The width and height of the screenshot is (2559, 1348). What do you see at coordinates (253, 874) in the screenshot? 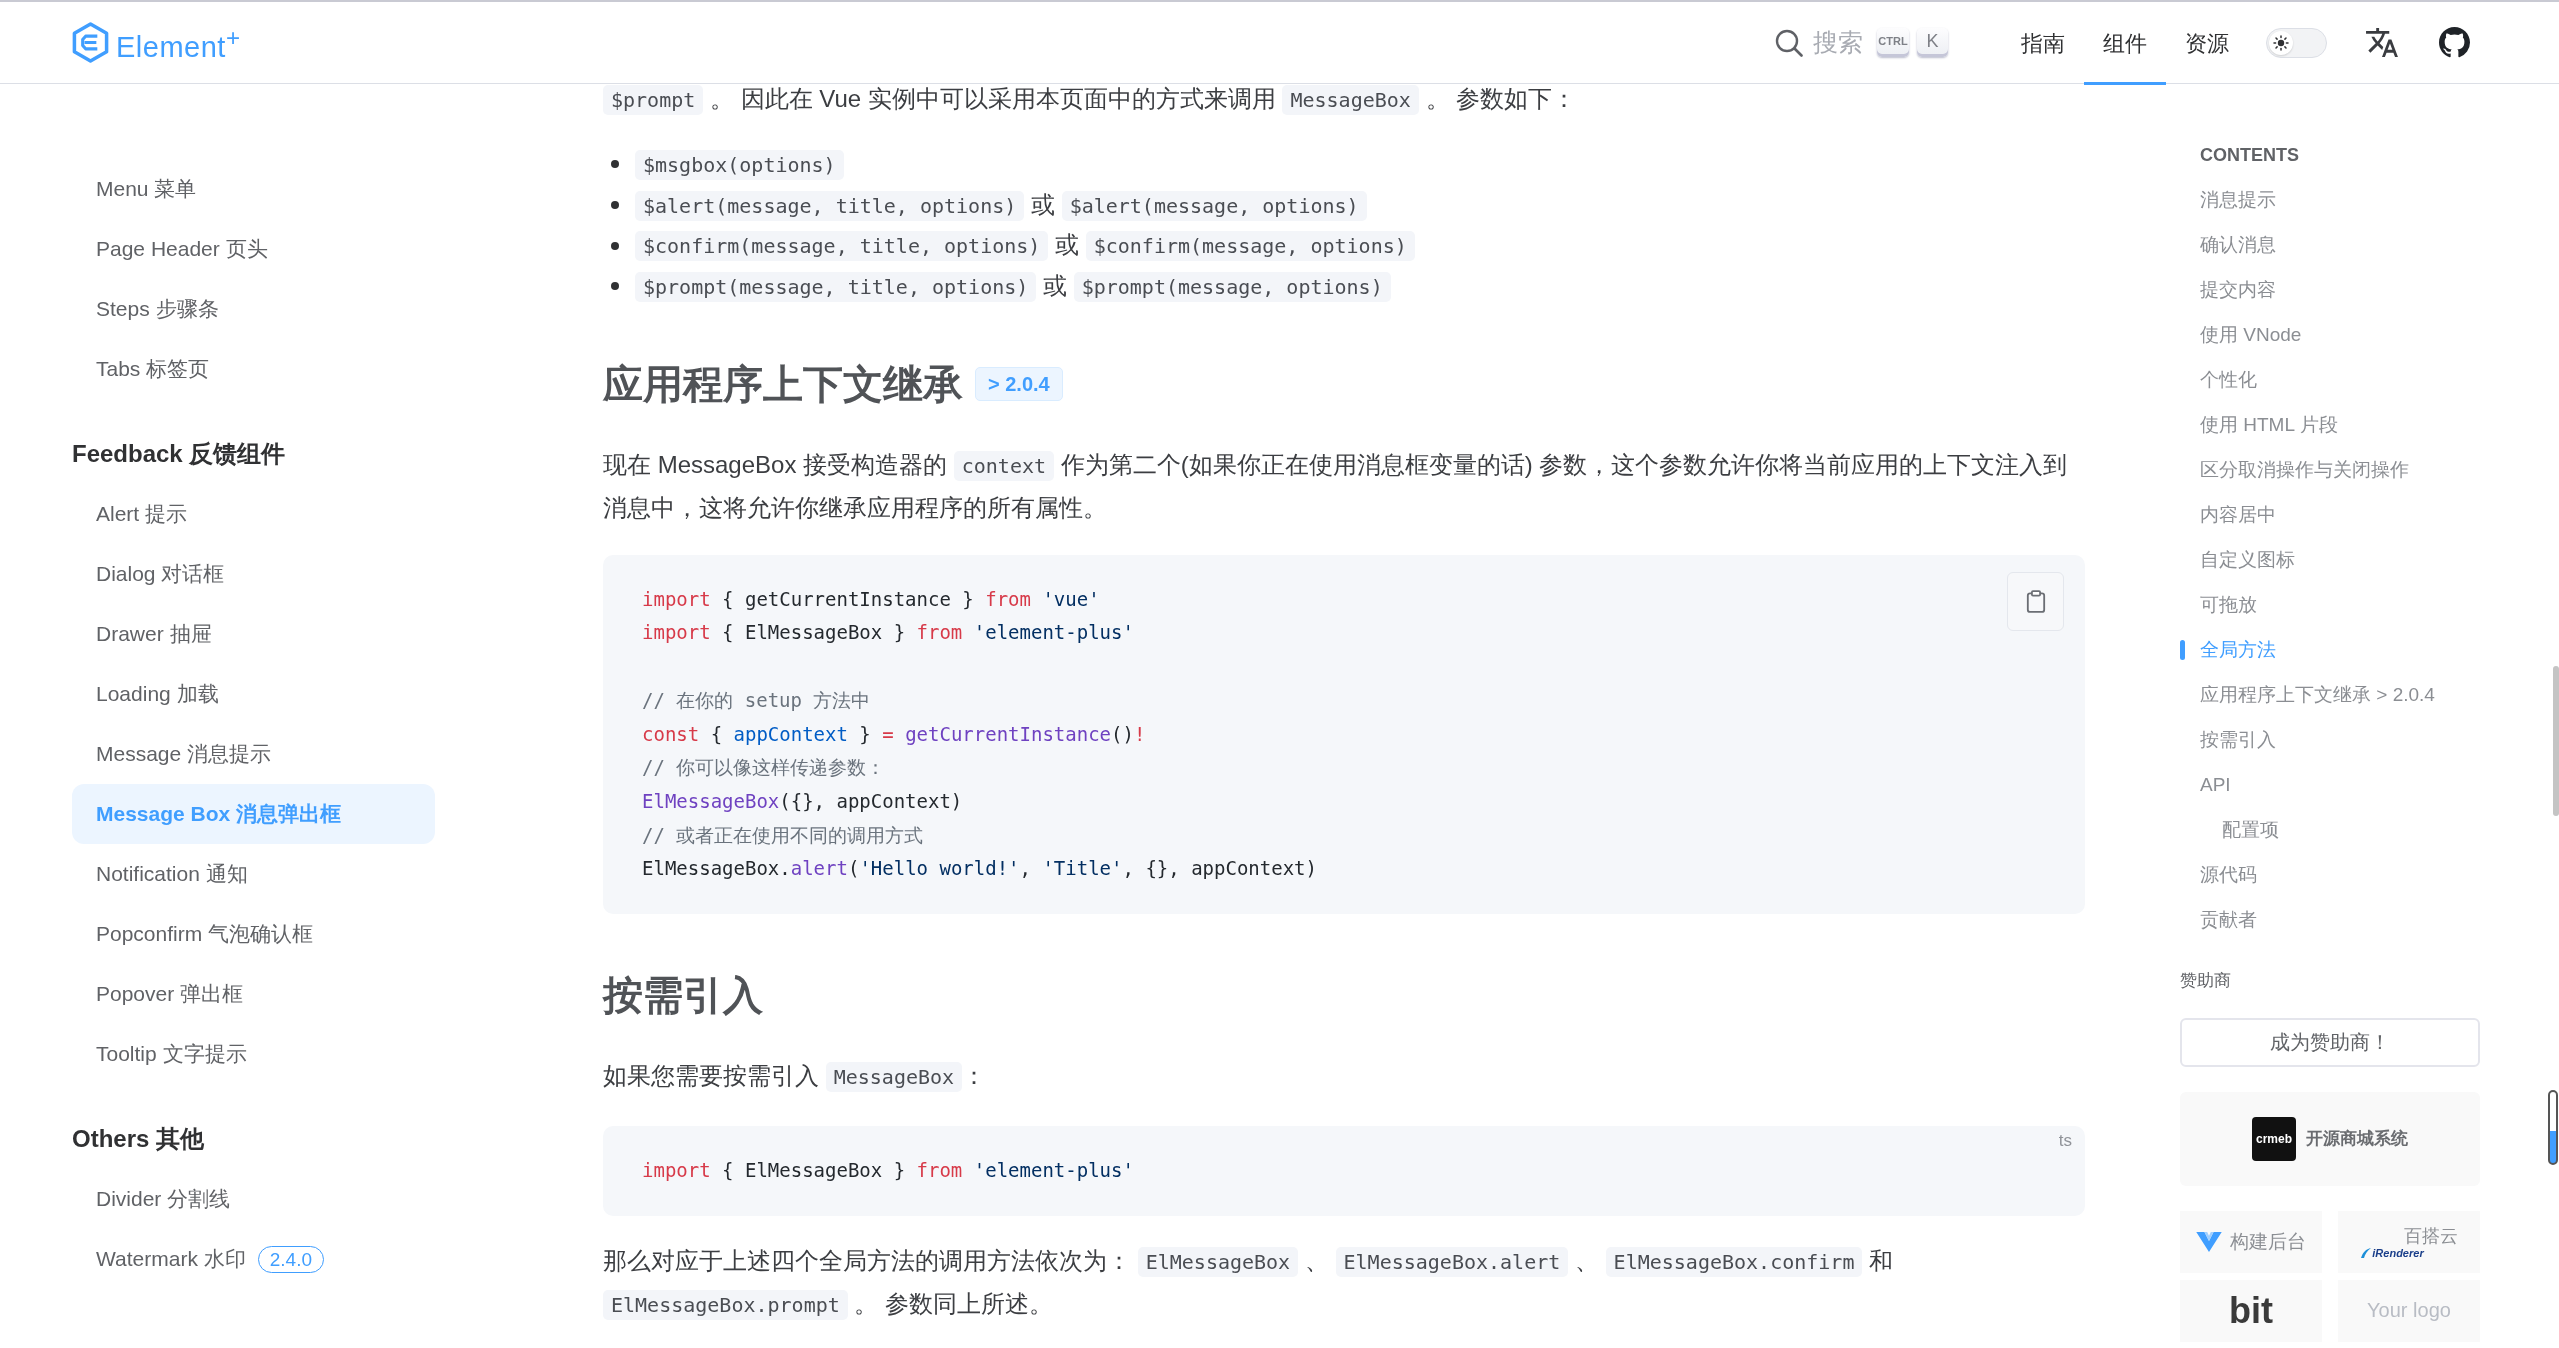
I see `sidebar-item: Notification 通知` at bounding box center [253, 874].